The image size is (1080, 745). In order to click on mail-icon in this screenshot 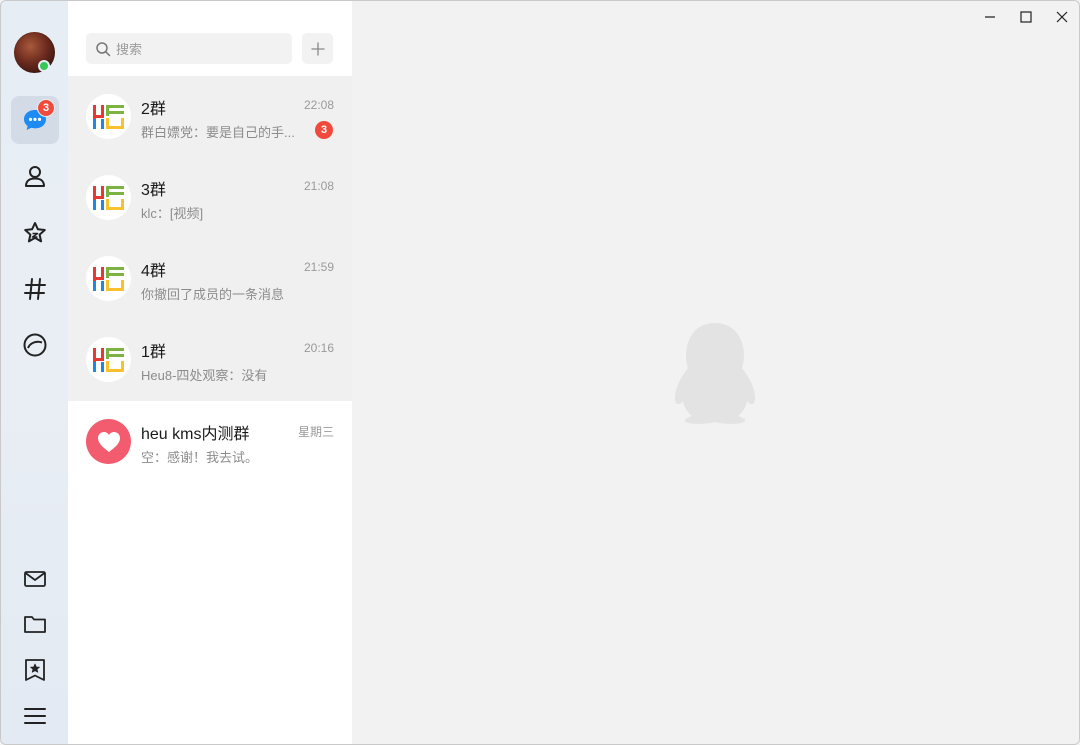, I will do `click(35, 579)`.